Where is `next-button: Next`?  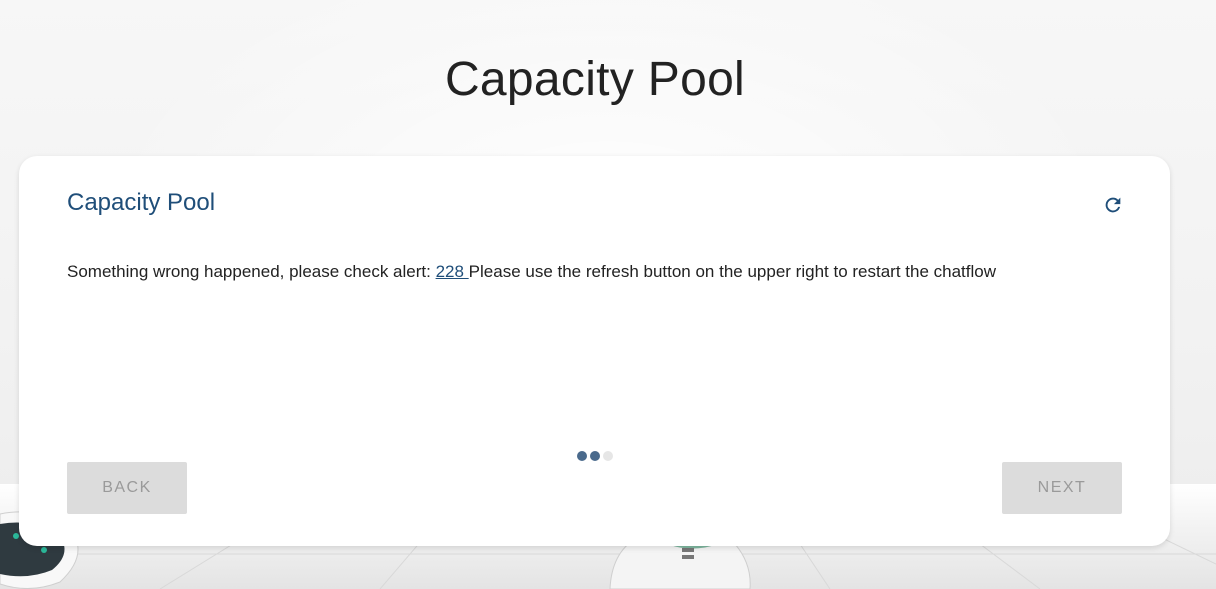
next-button: Next is located at coordinates (1062, 488).